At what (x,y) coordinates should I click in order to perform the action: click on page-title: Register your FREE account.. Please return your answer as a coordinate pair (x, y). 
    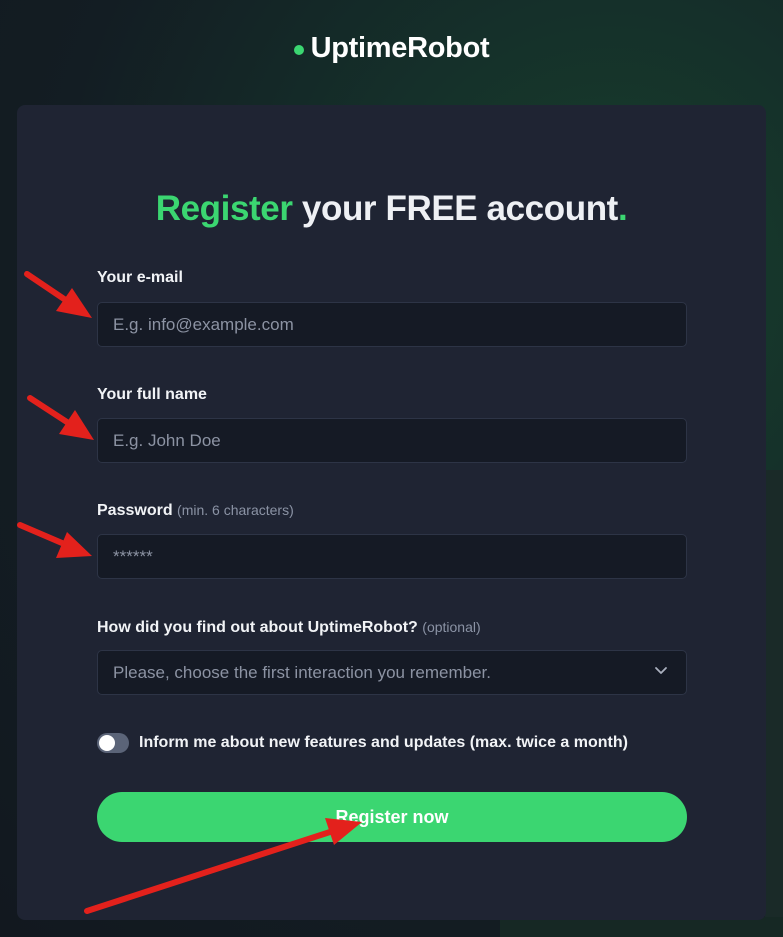
    Looking at the image, I should click on (391, 209).